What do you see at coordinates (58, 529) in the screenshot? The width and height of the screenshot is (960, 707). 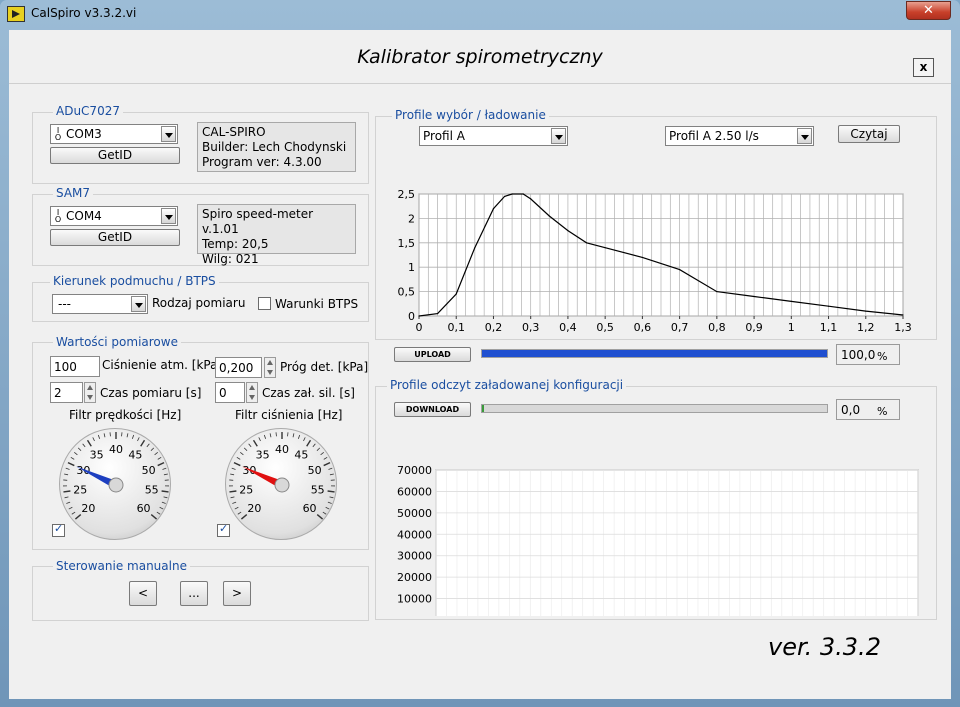 I see `filtr-predkosci-checkbox` at bounding box center [58, 529].